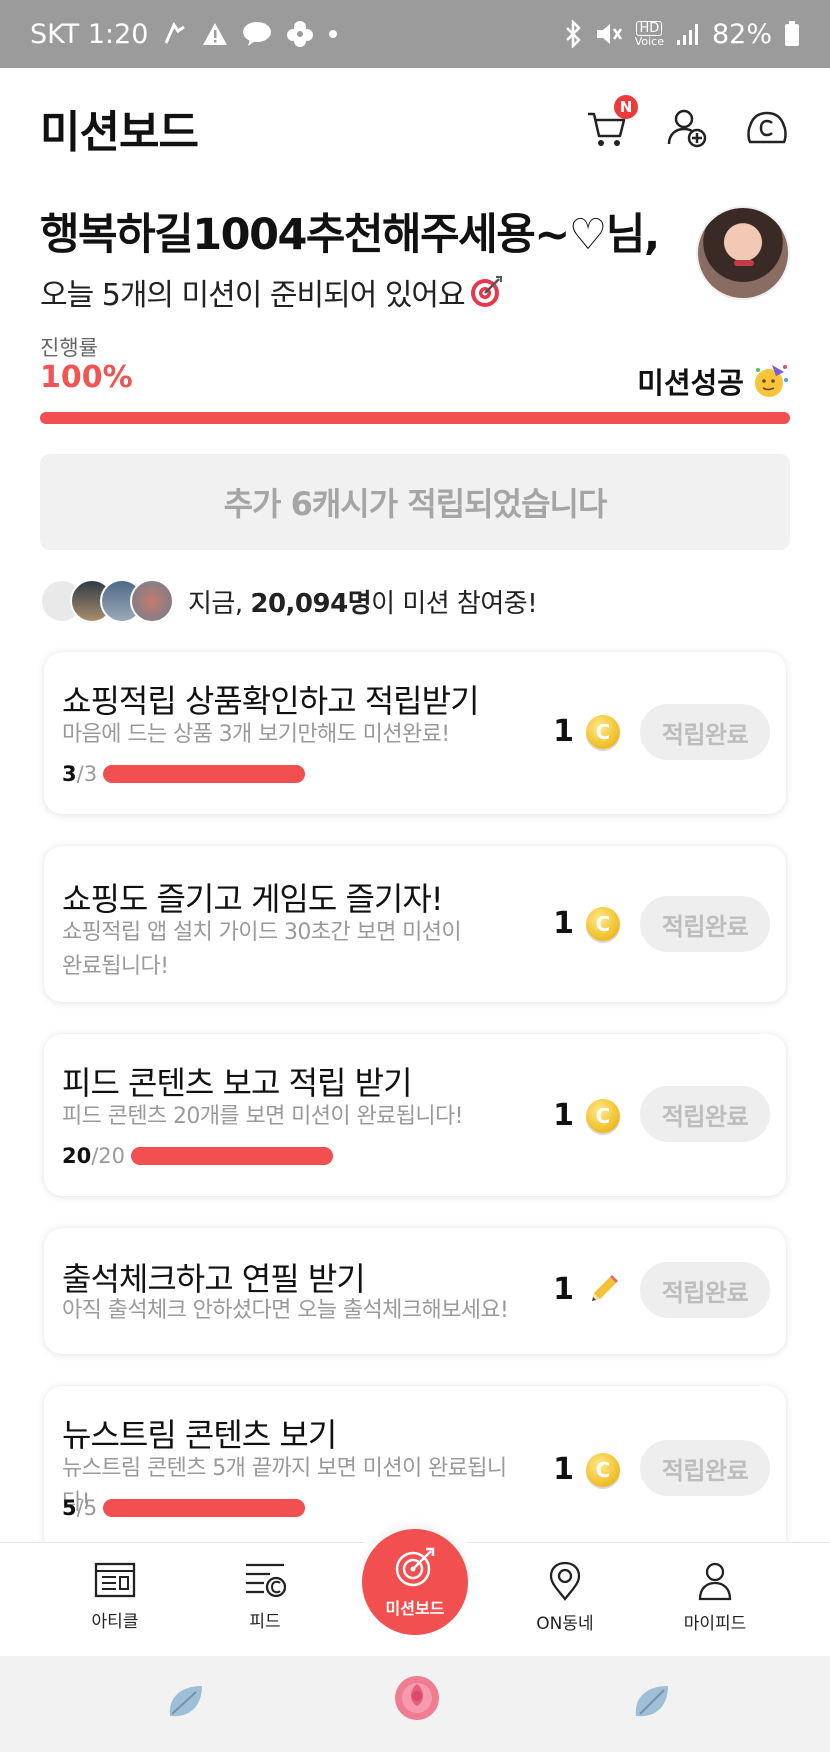 The height and width of the screenshot is (1752, 830). I want to click on mission-progress: 3 /3, so click(184, 774).